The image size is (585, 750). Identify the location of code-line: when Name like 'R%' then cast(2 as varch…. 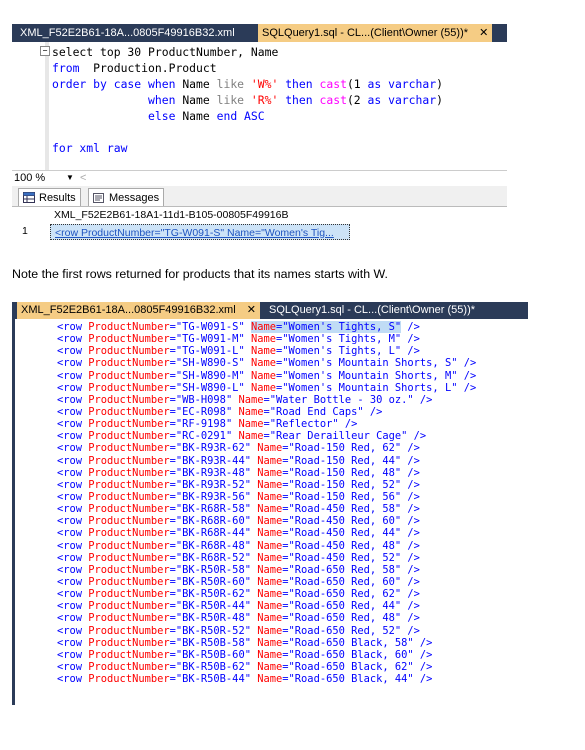
(247, 100).